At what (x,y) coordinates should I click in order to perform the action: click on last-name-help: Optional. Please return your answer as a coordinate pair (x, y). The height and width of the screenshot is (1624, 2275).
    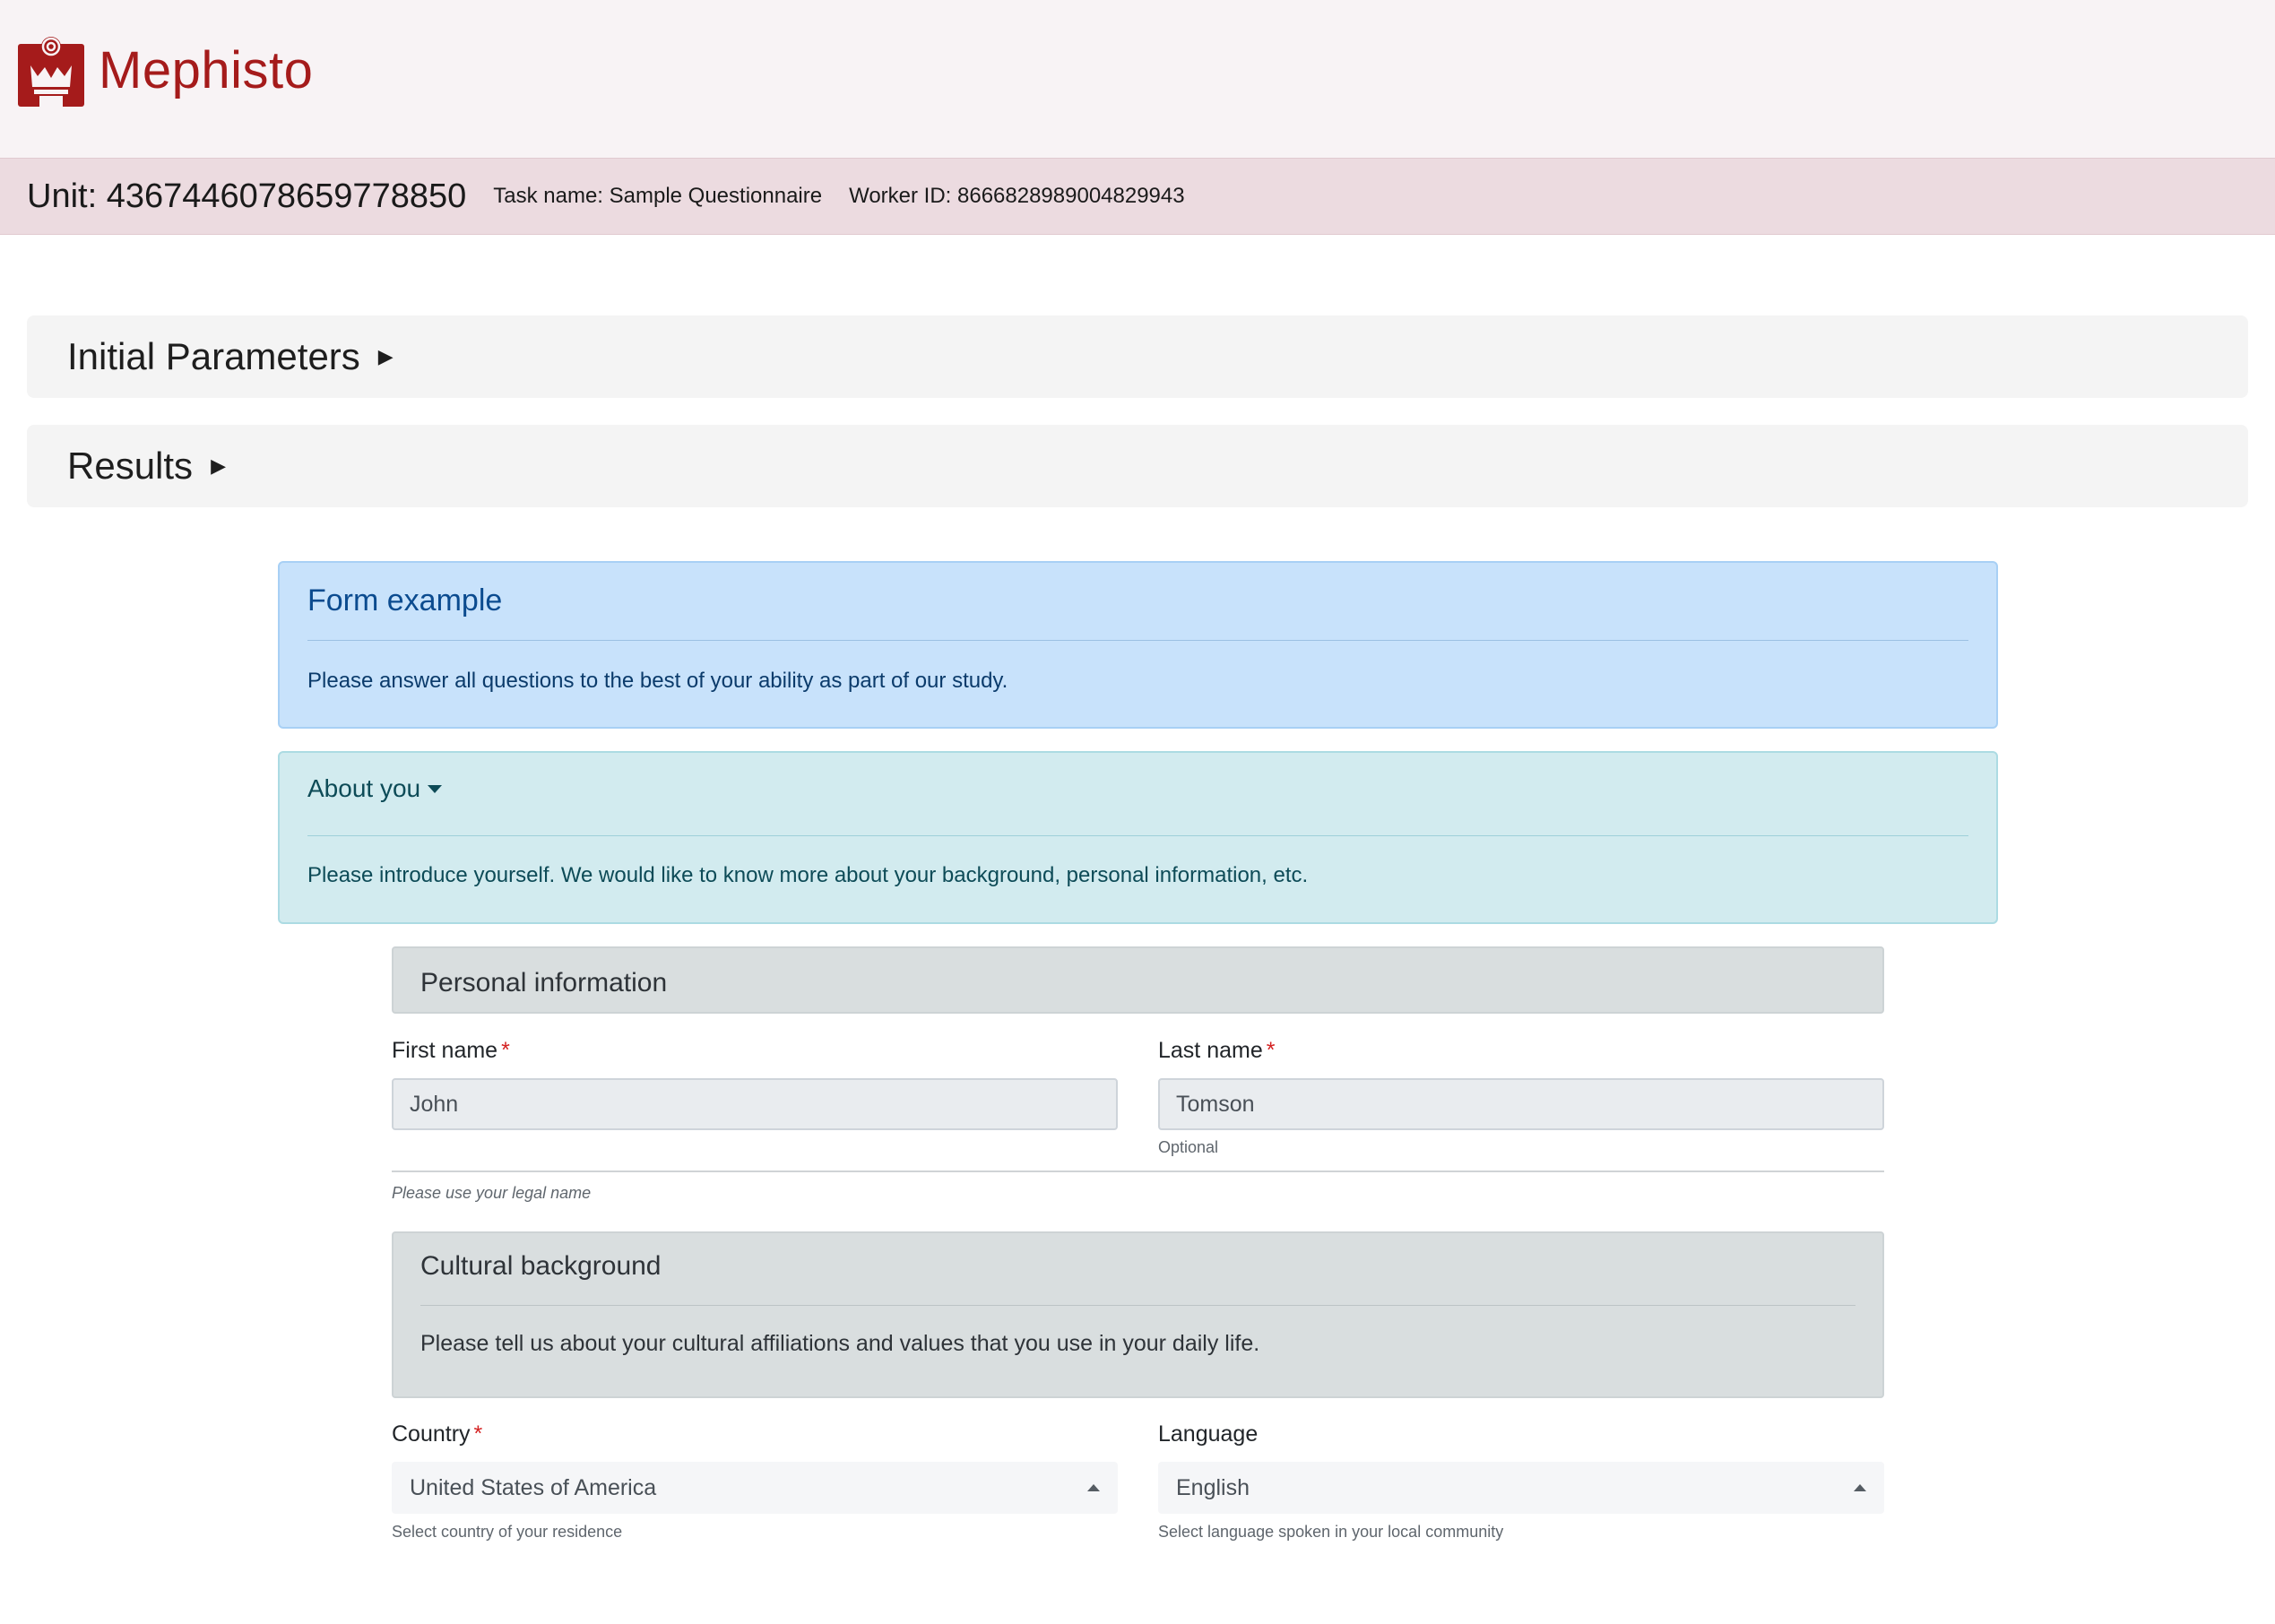
    Looking at the image, I should click on (1188, 1147).